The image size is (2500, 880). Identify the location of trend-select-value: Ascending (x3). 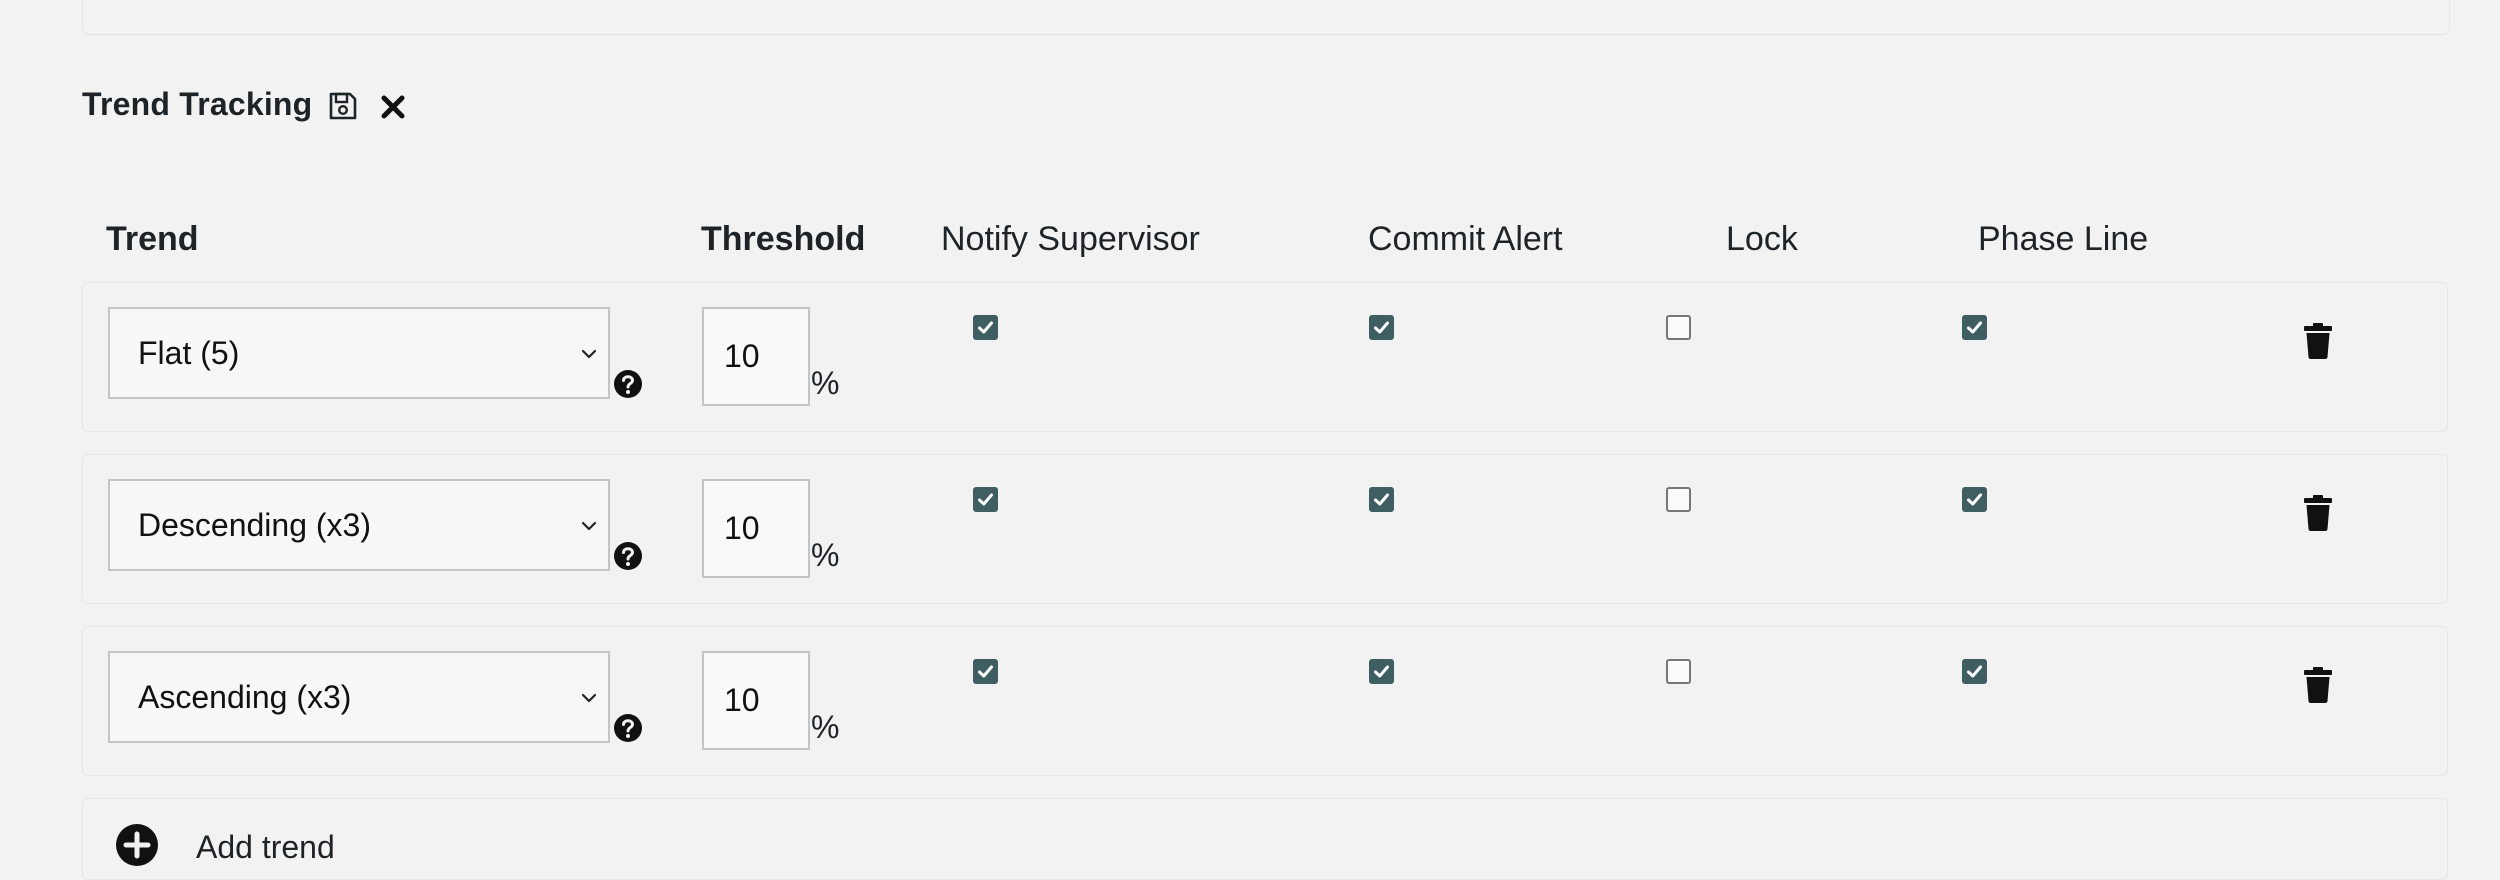
(245, 697).